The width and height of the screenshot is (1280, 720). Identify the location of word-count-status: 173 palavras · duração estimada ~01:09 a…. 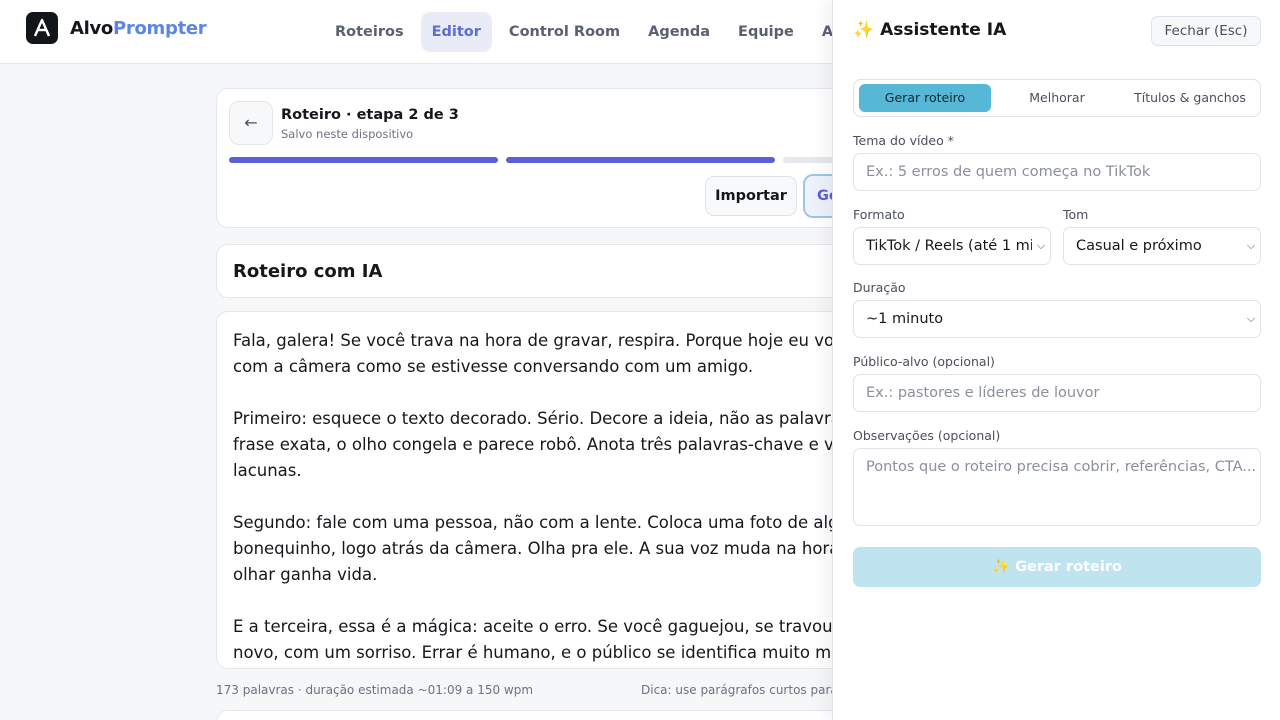
(375, 690).